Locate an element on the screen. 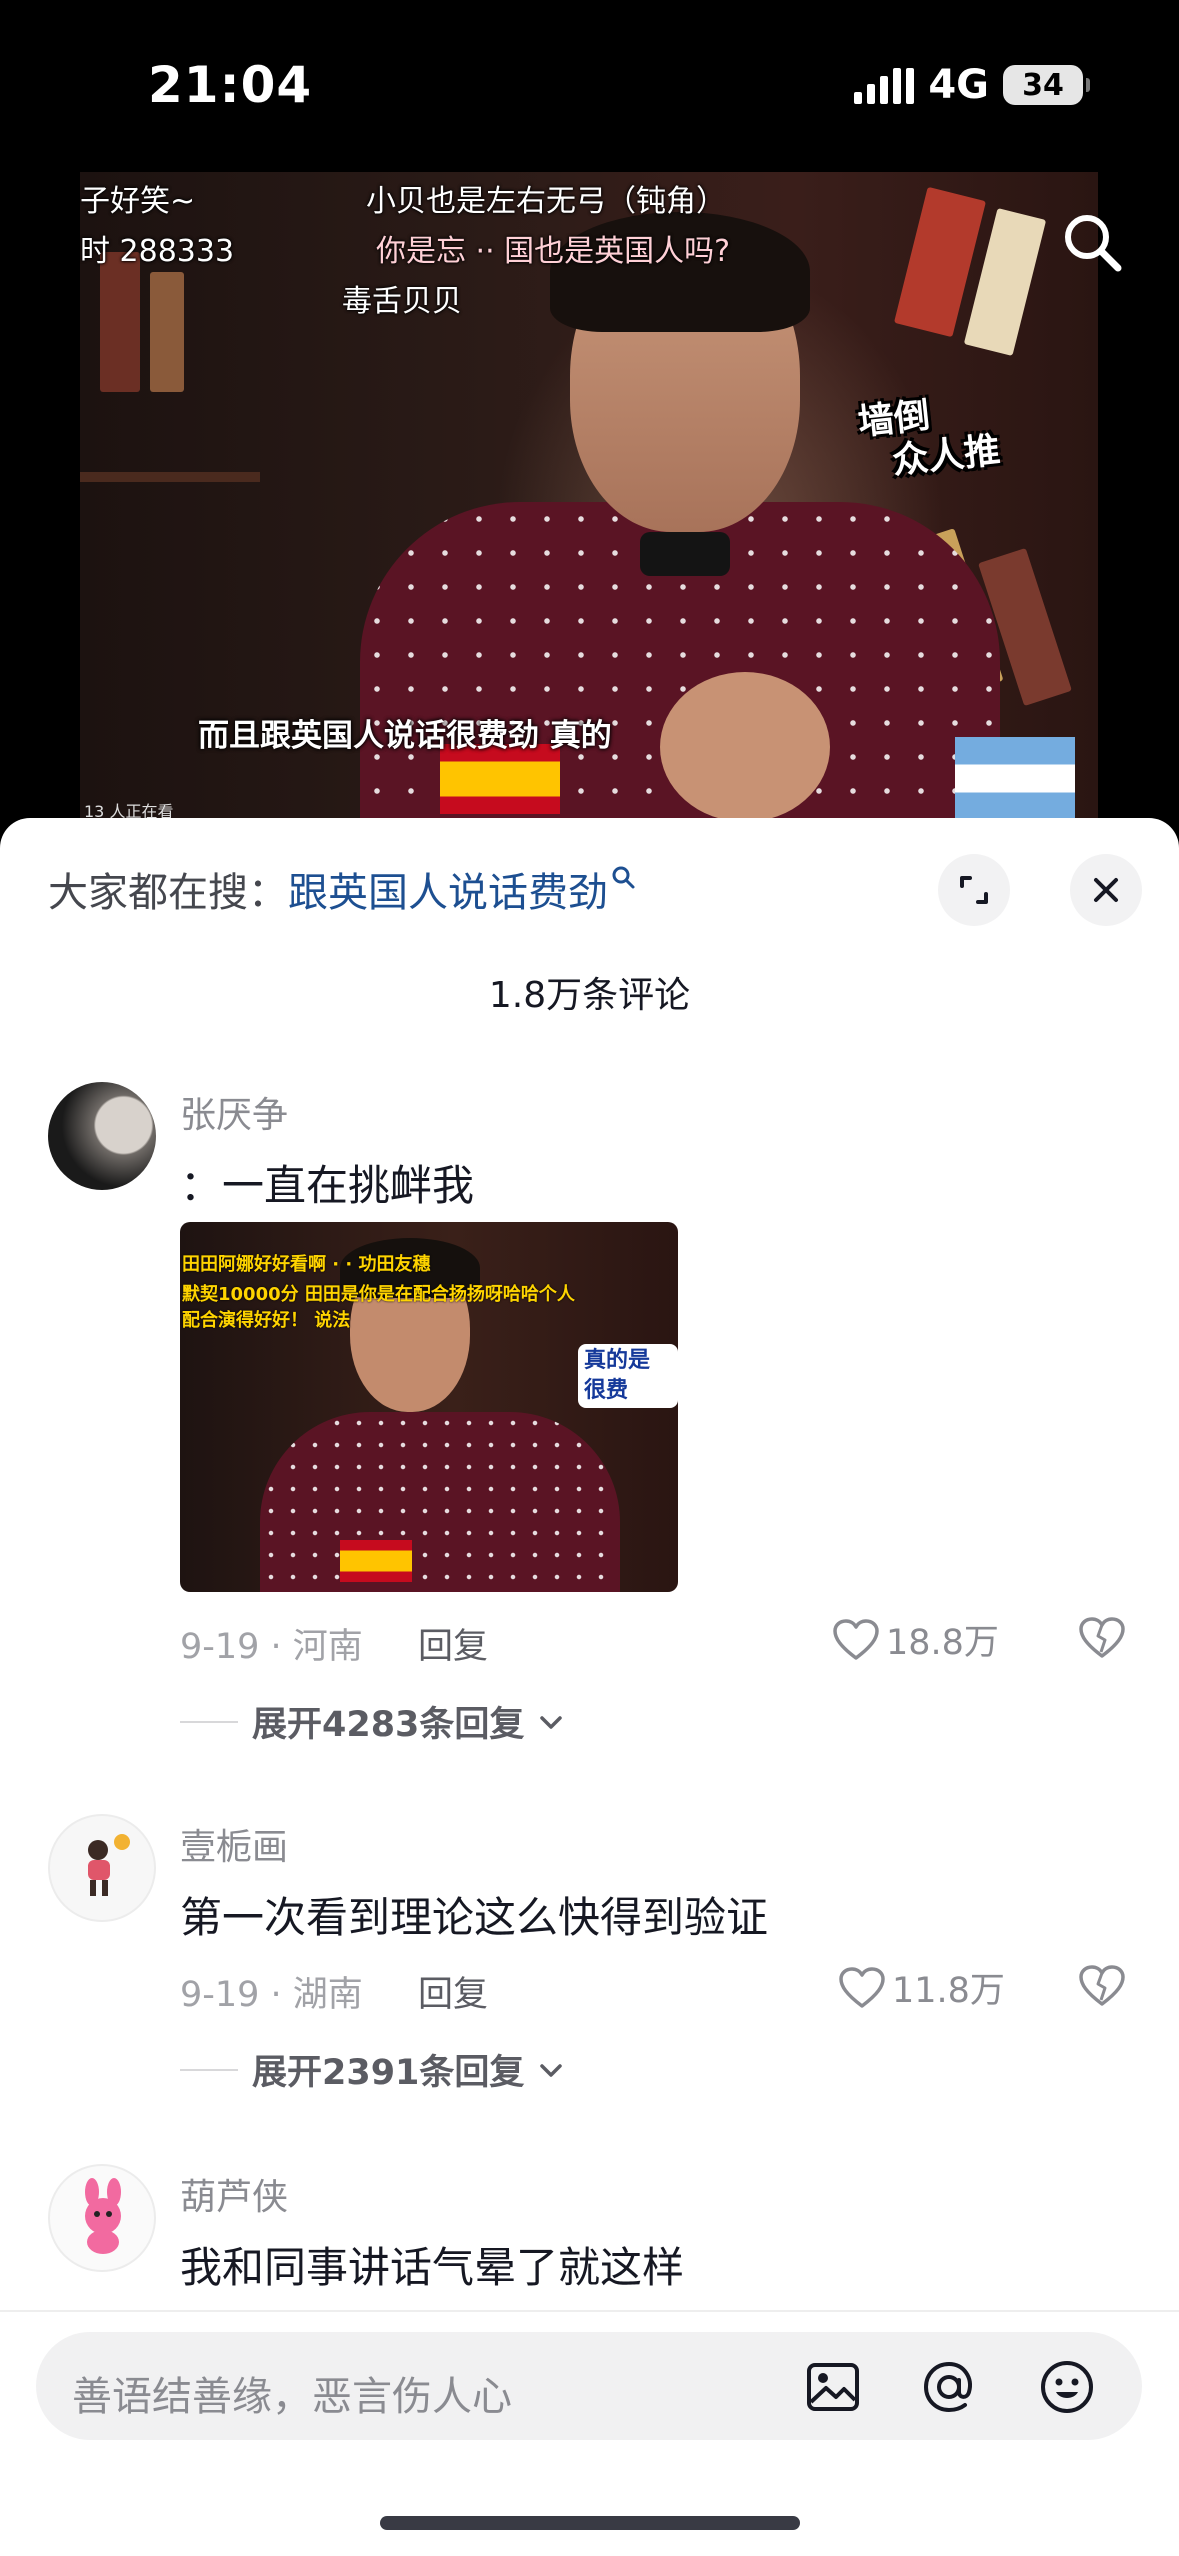 This screenshot has width=1179, height=2556. comment-username: 张厌争 is located at coordinates (234, 1112).